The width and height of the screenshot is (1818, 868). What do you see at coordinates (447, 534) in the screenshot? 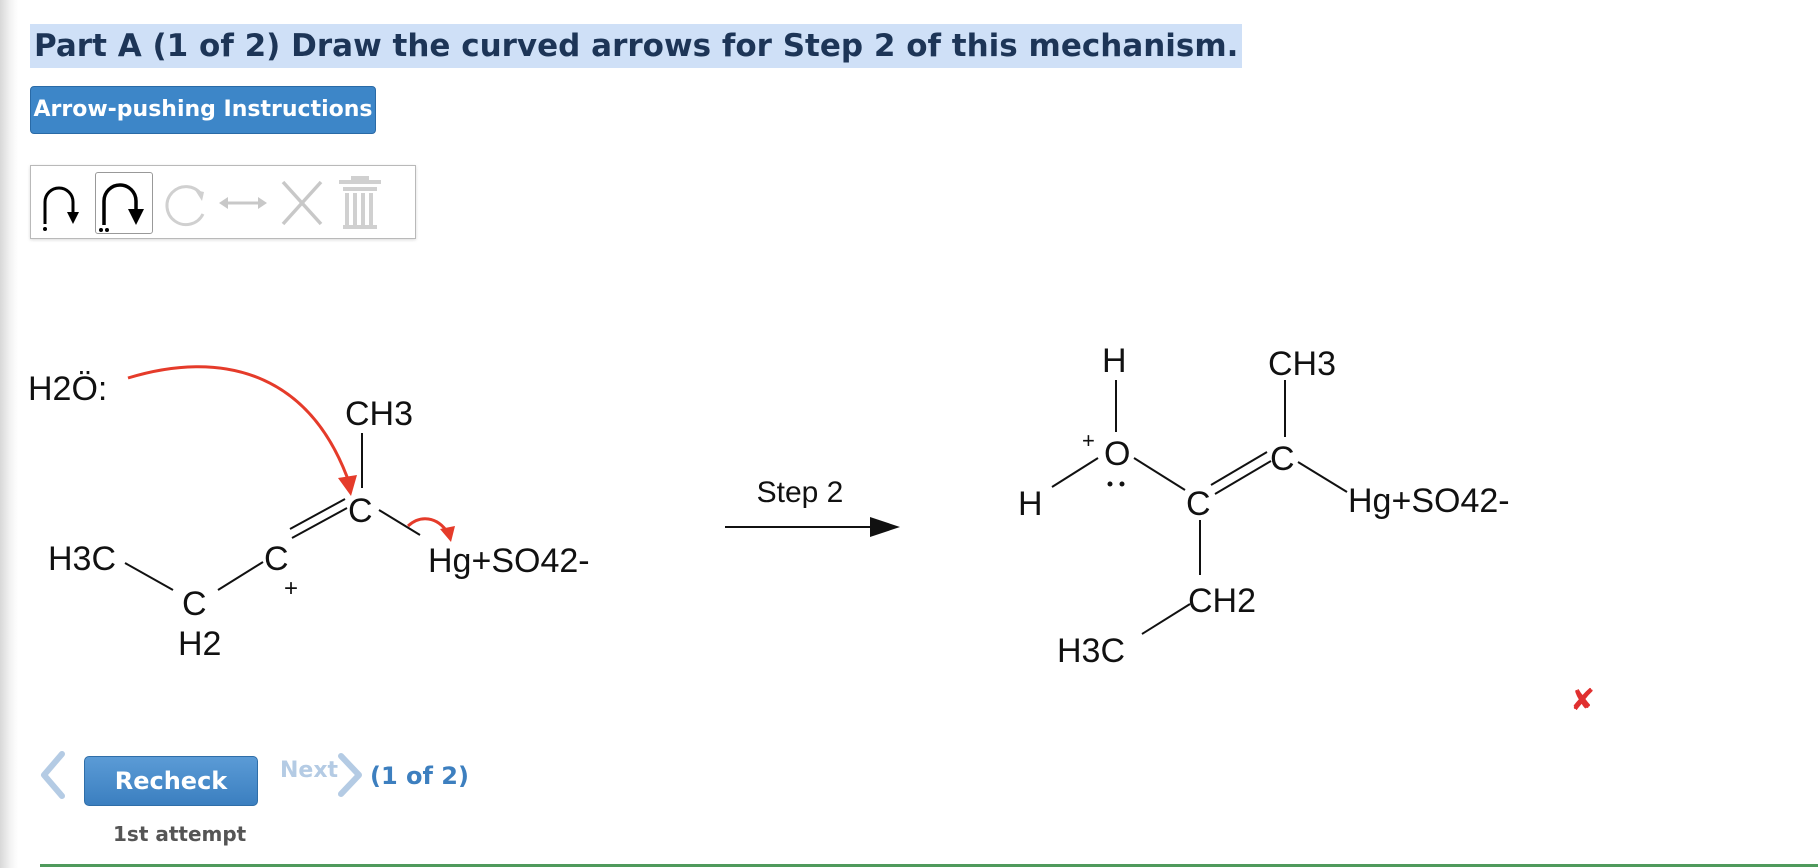
I see `curved-arrow-head` at bounding box center [447, 534].